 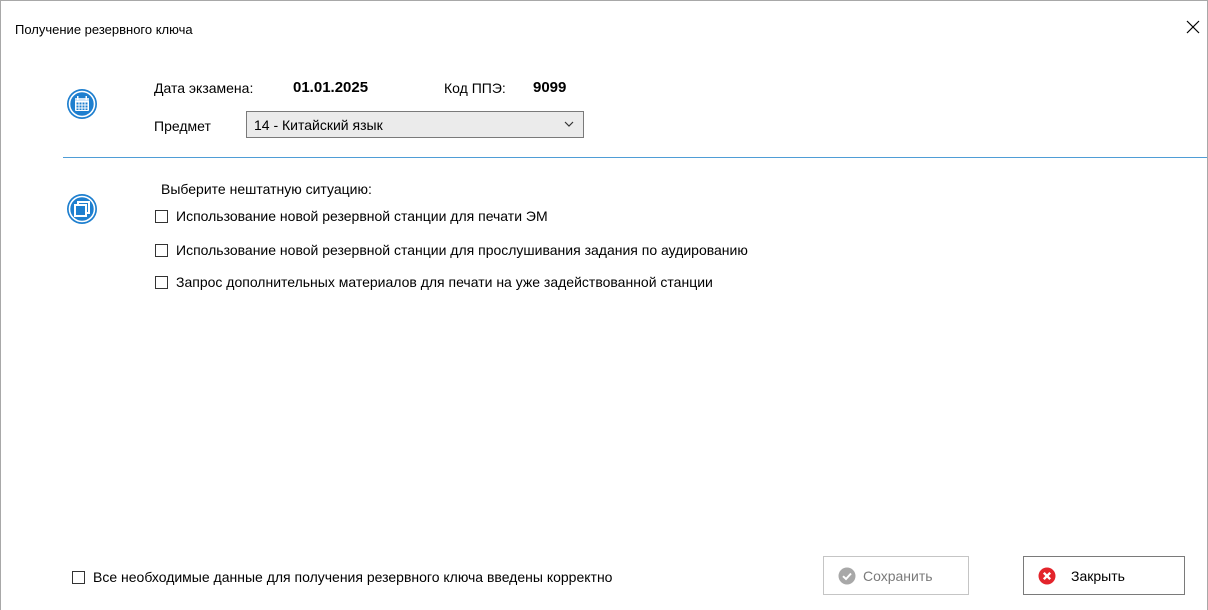 I want to click on subject-select-value: 14 - Китайский язык, so click(x=318, y=125).